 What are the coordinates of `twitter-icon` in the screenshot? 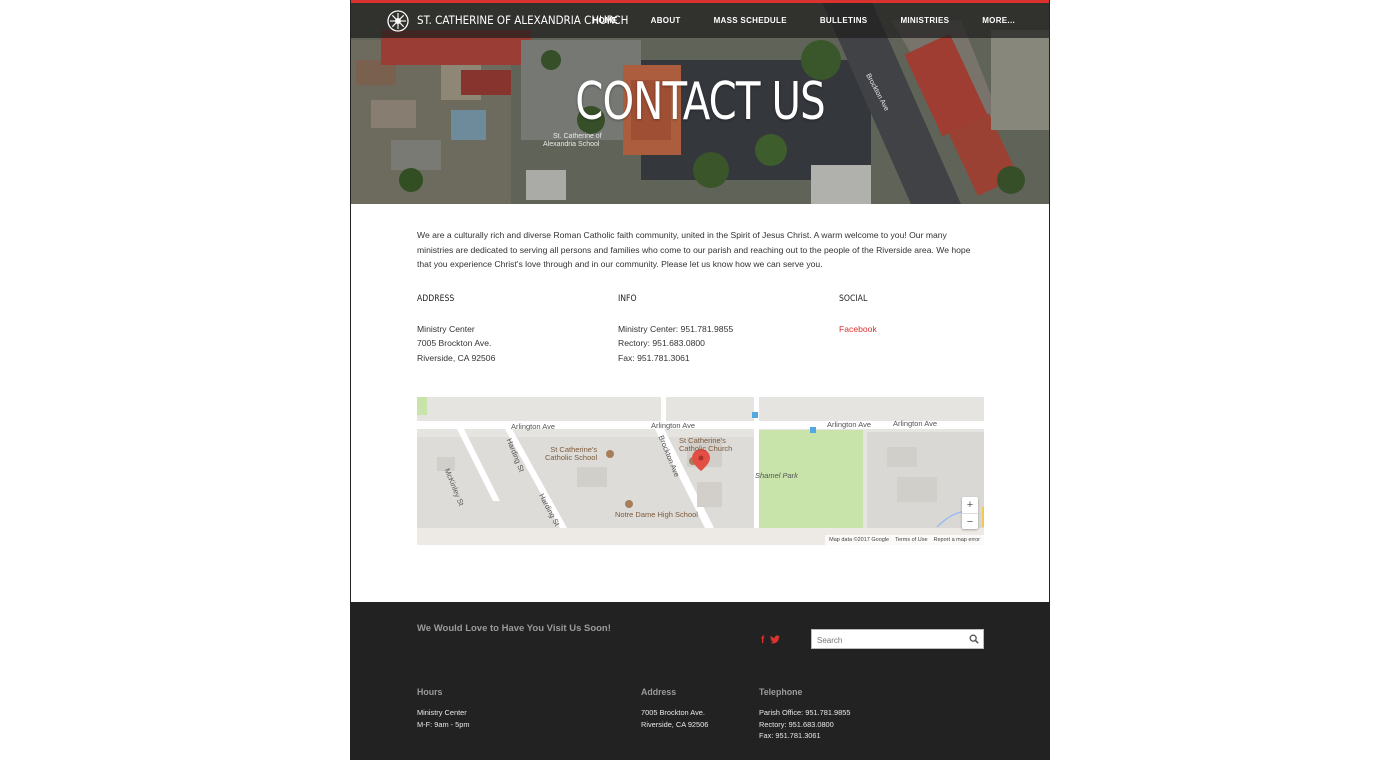 It's located at (775, 639).